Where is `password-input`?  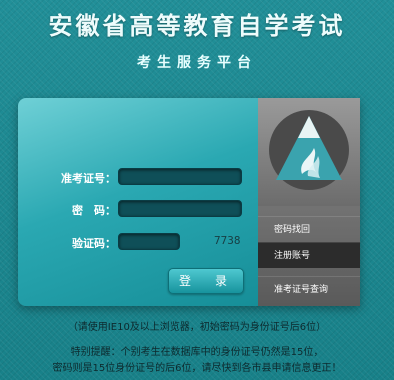
password-input is located at coordinates (180, 208).